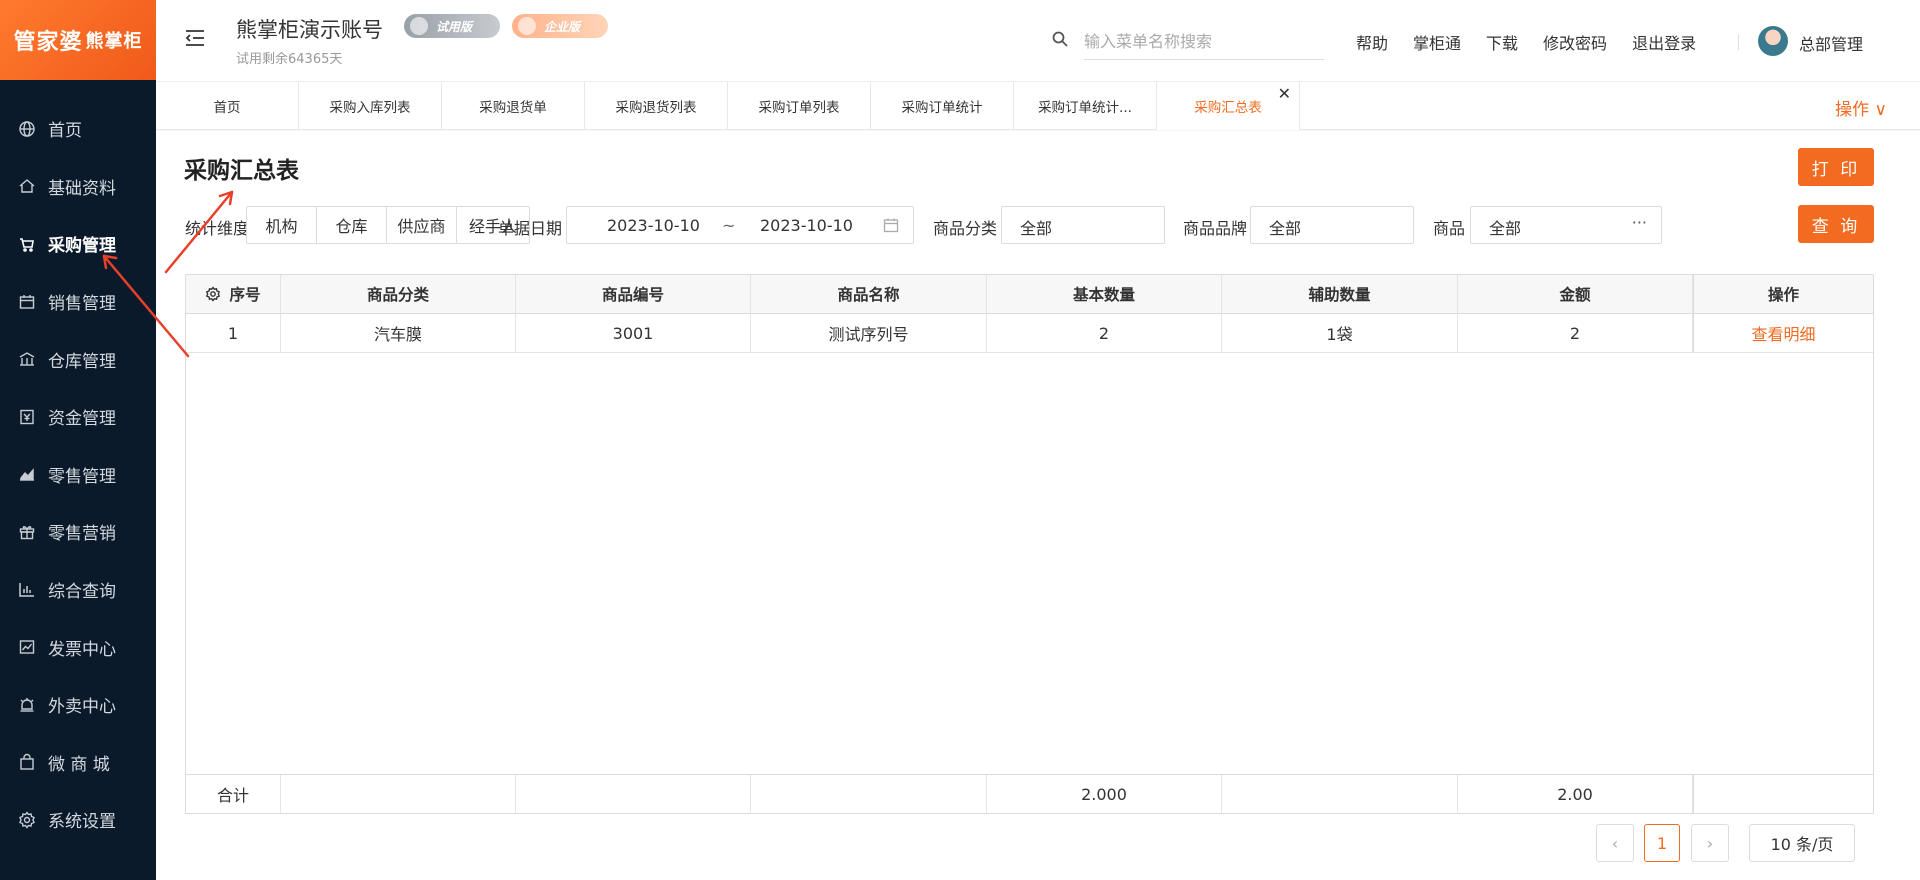 The image size is (1920, 880). Describe the element at coordinates (1340, 333) in the screenshot. I see `cell-aux-qty: 1袋` at that location.